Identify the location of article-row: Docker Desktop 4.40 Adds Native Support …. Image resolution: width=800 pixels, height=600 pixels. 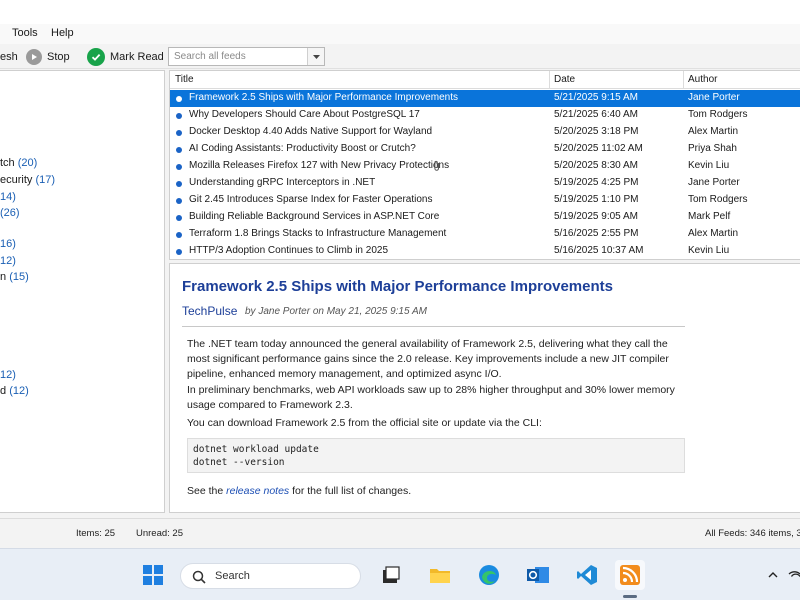
(485, 132).